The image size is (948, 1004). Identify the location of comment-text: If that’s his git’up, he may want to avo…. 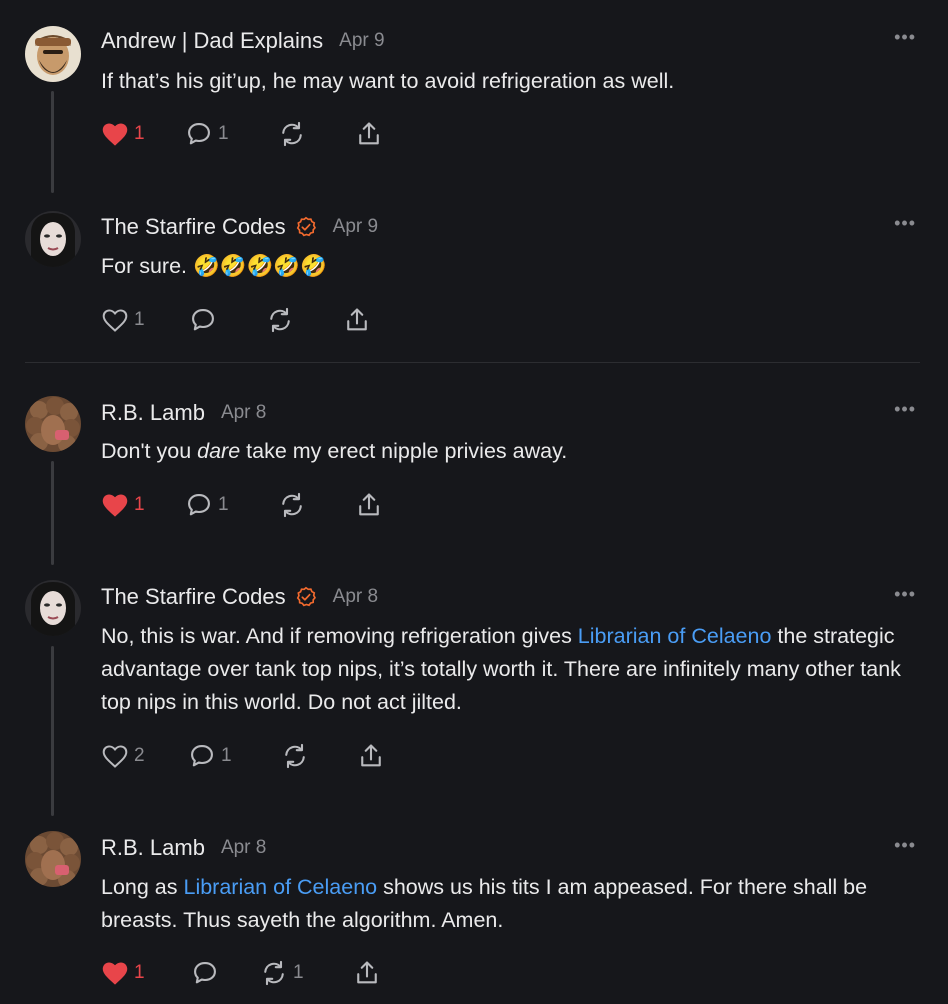
(388, 81).